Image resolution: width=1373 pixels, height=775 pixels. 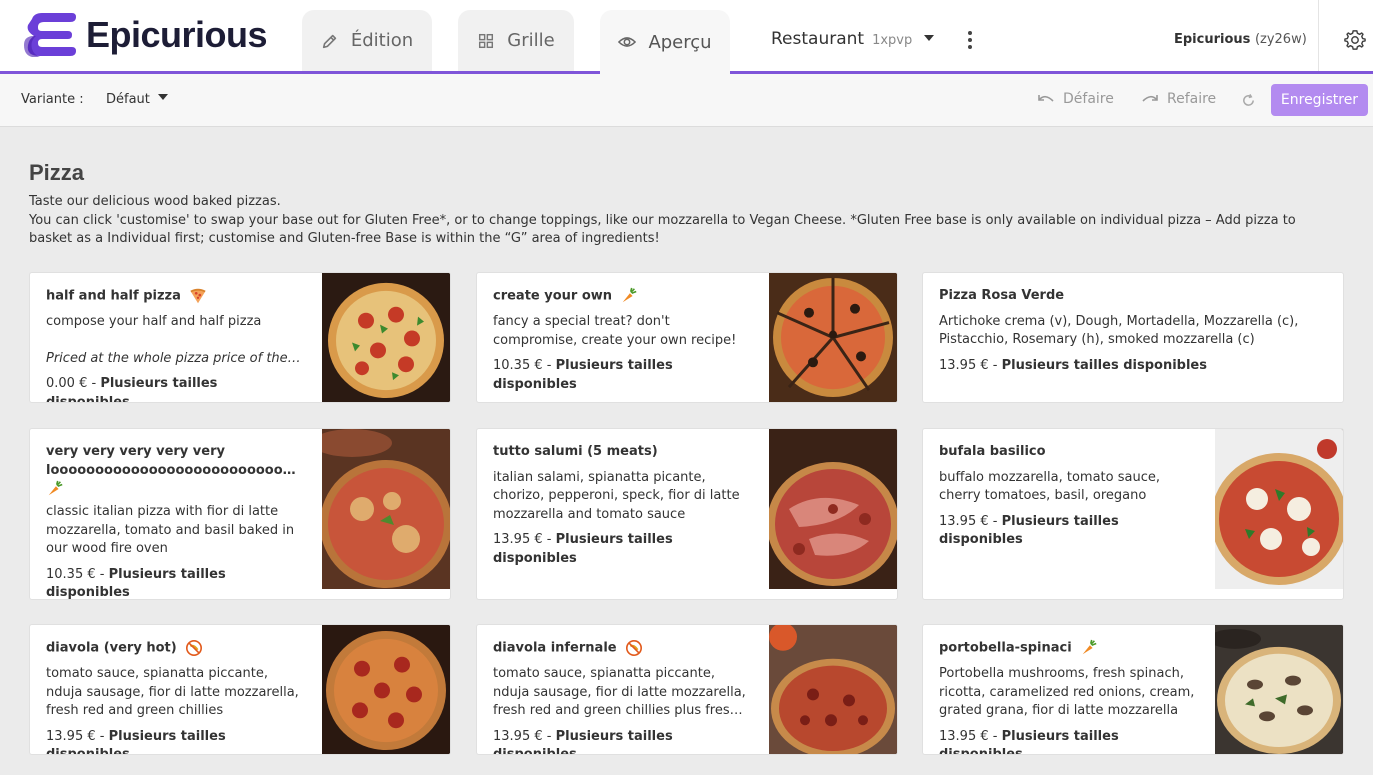 I want to click on redo-icon, so click(x=1150, y=98).